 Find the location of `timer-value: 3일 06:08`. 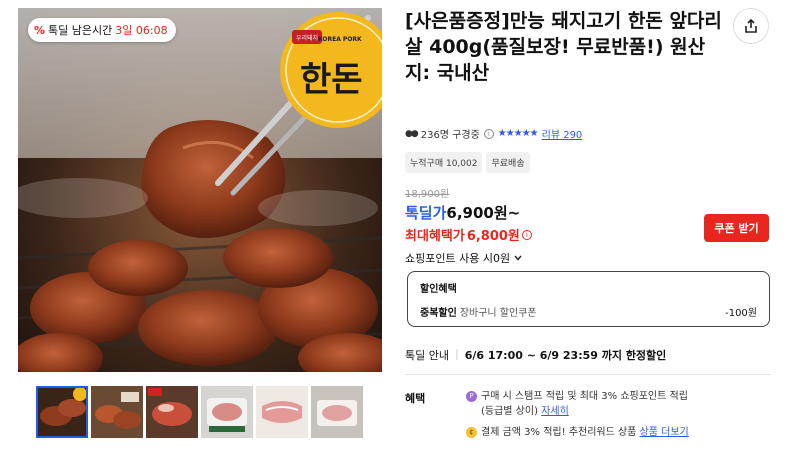

timer-value: 3일 06:08 is located at coordinates (141, 30).